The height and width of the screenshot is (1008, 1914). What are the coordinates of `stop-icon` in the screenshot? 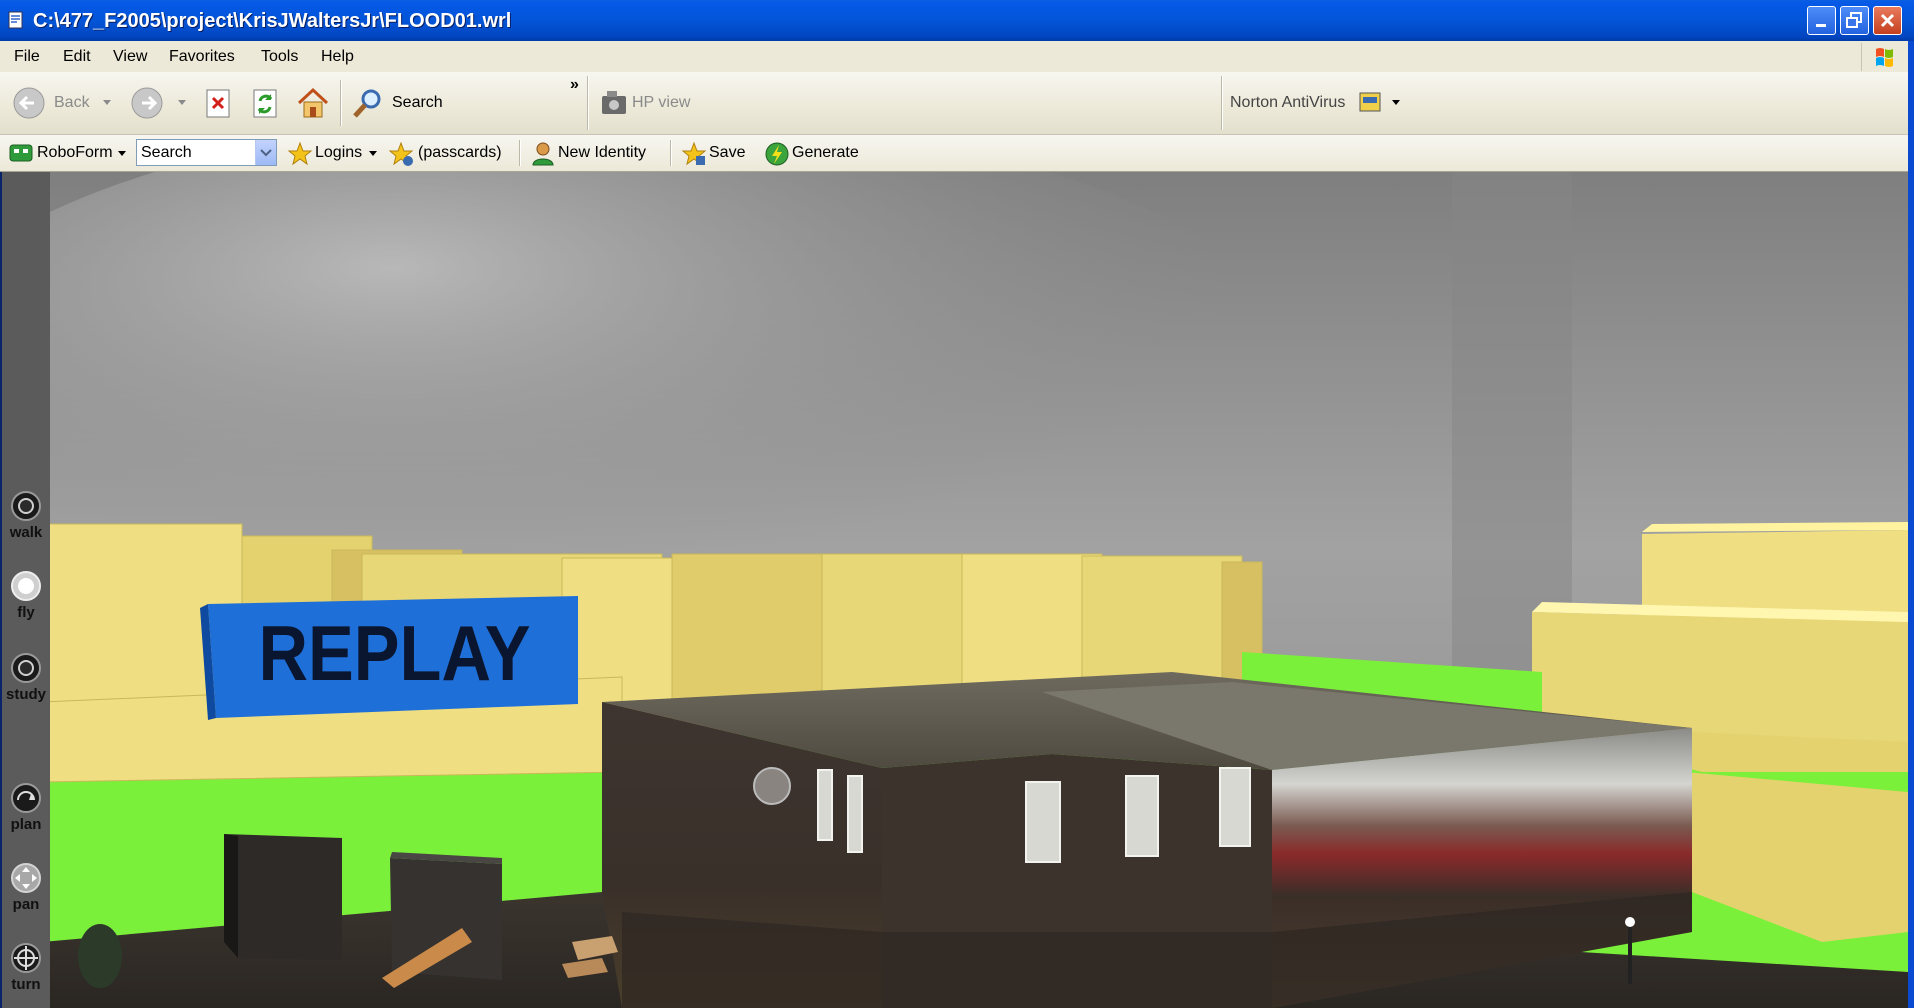 It's located at (218, 103).